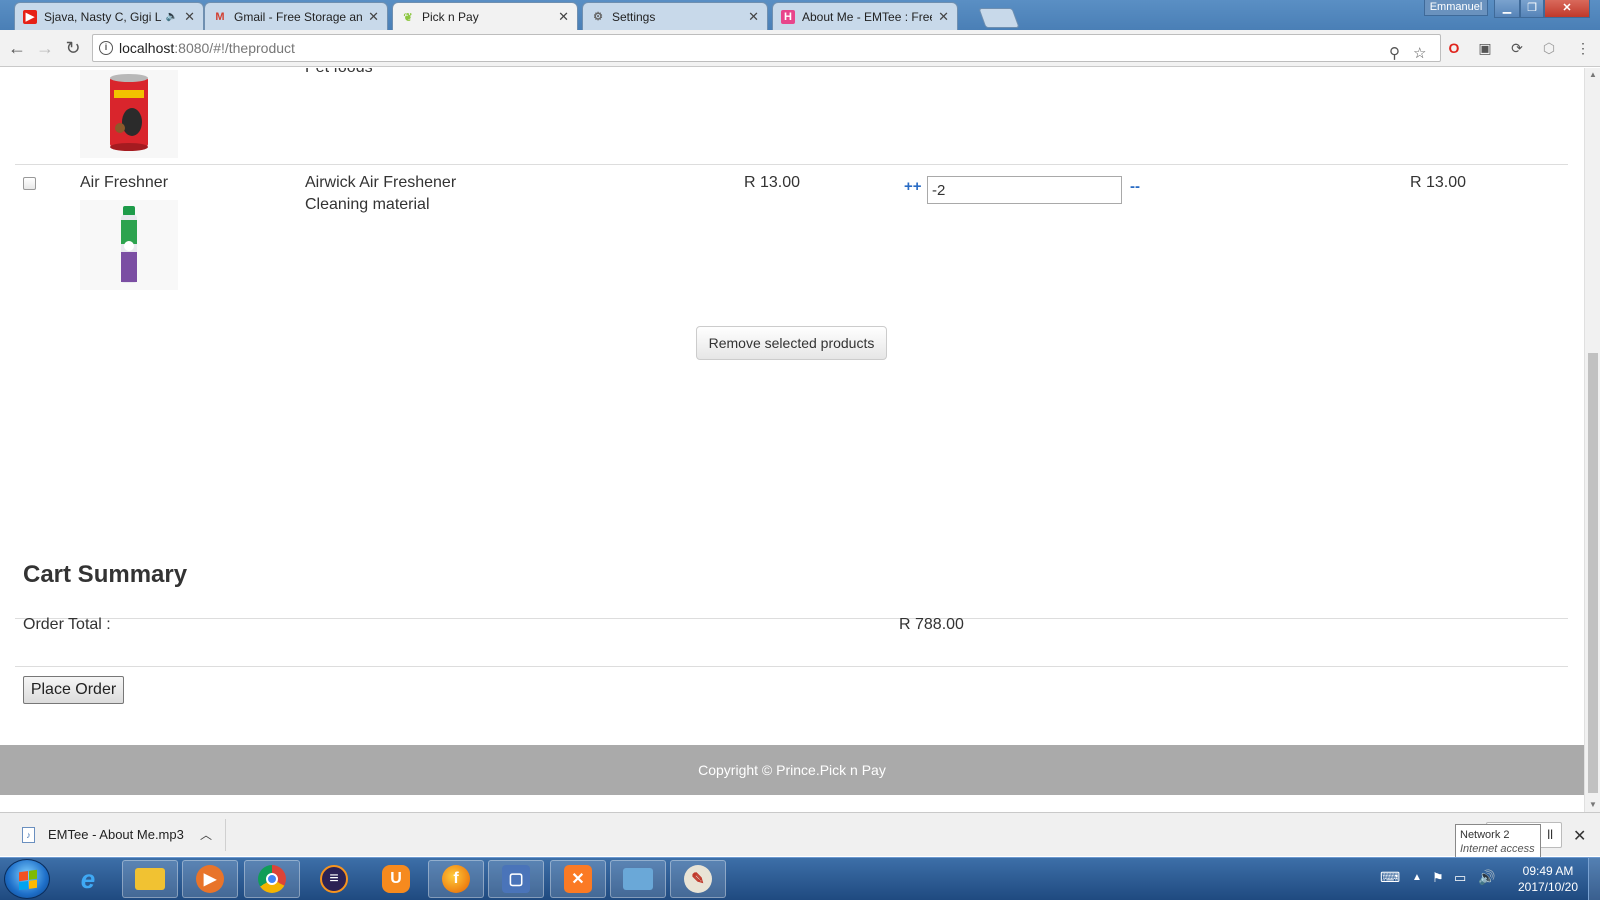 The image size is (1600, 900). I want to click on address-bar: i localhost:8080/#!/theproduct ⚲ ☆, so click(766, 48).